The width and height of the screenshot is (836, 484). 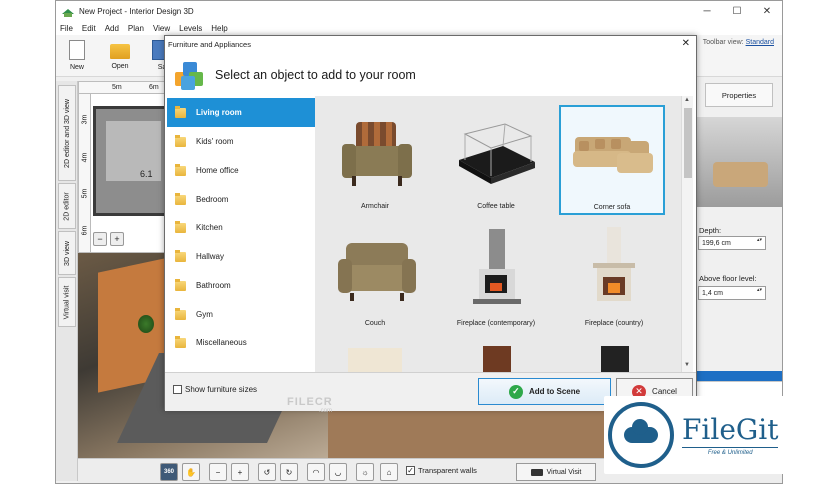 What do you see at coordinates (215, 389) in the screenshot?
I see `show-sizes-toggle: Show furniture sizes` at bounding box center [215, 389].